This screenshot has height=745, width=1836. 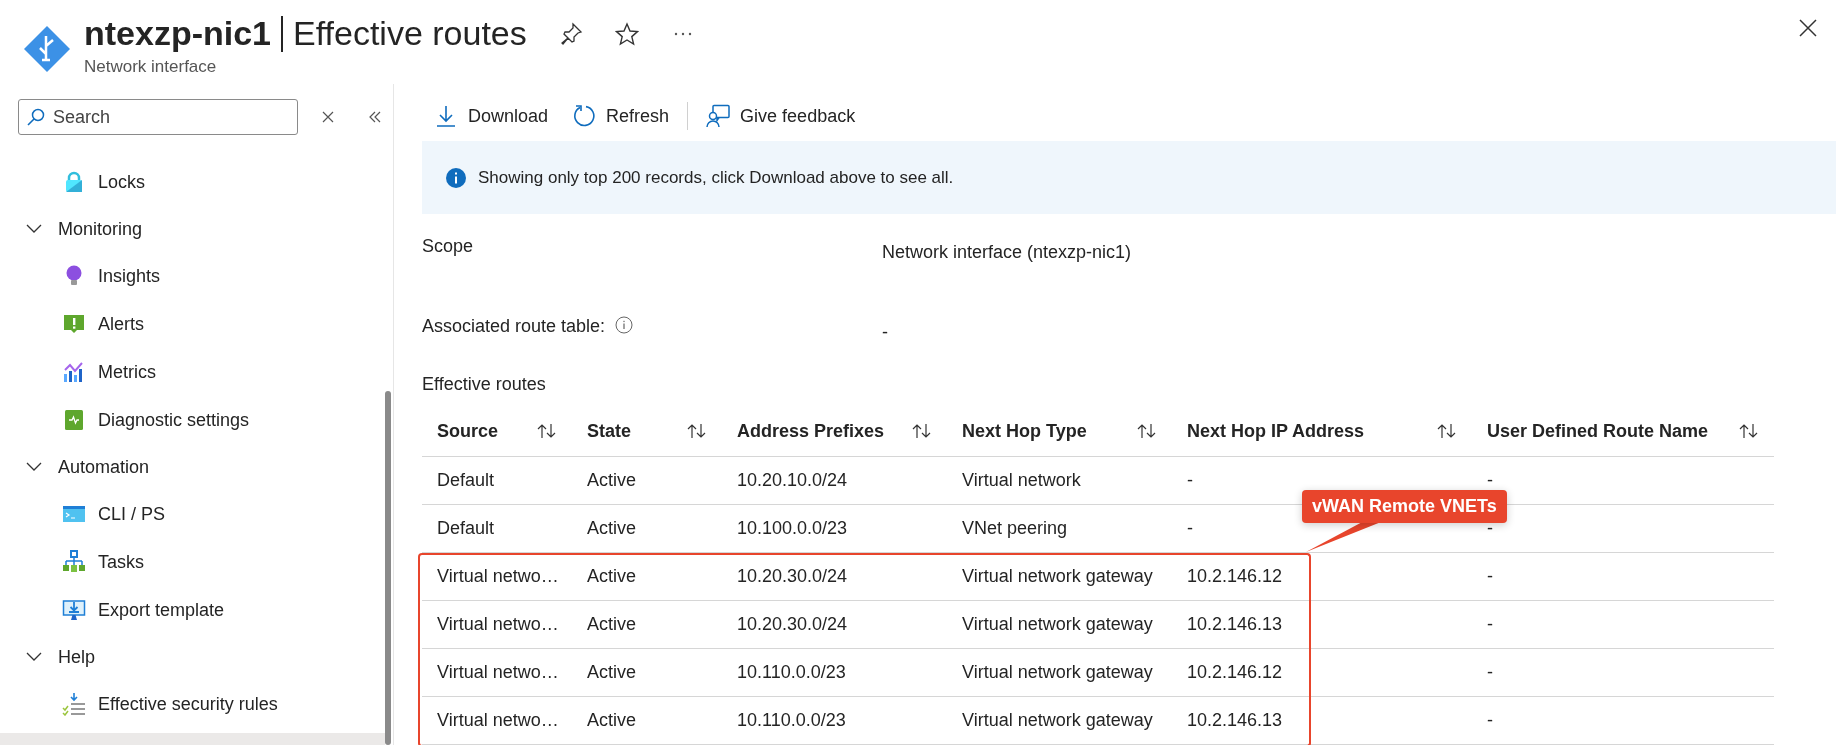 What do you see at coordinates (1322, 431) in the screenshot?
I see `column-header: Next Hop IP Address` at bounding box center [1322, 431].